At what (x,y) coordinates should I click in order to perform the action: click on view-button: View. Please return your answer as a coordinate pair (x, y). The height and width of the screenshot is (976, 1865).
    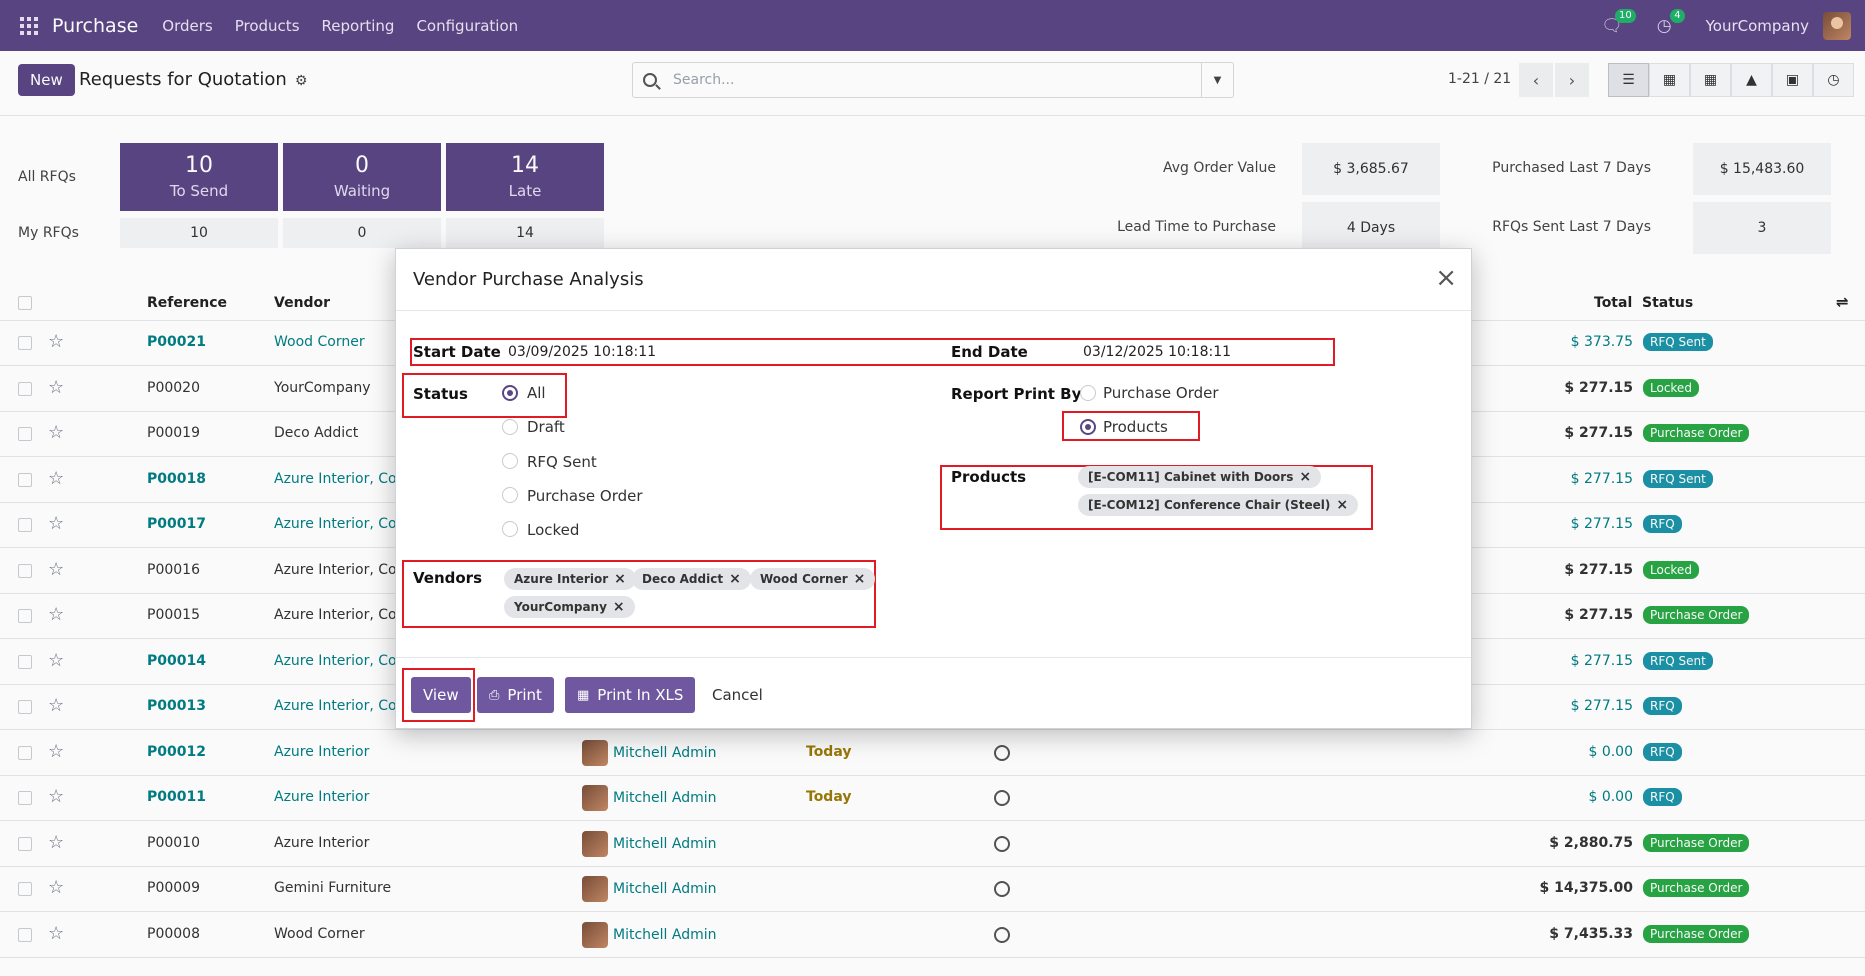
    Looking at the image, I should click on (441, 695).